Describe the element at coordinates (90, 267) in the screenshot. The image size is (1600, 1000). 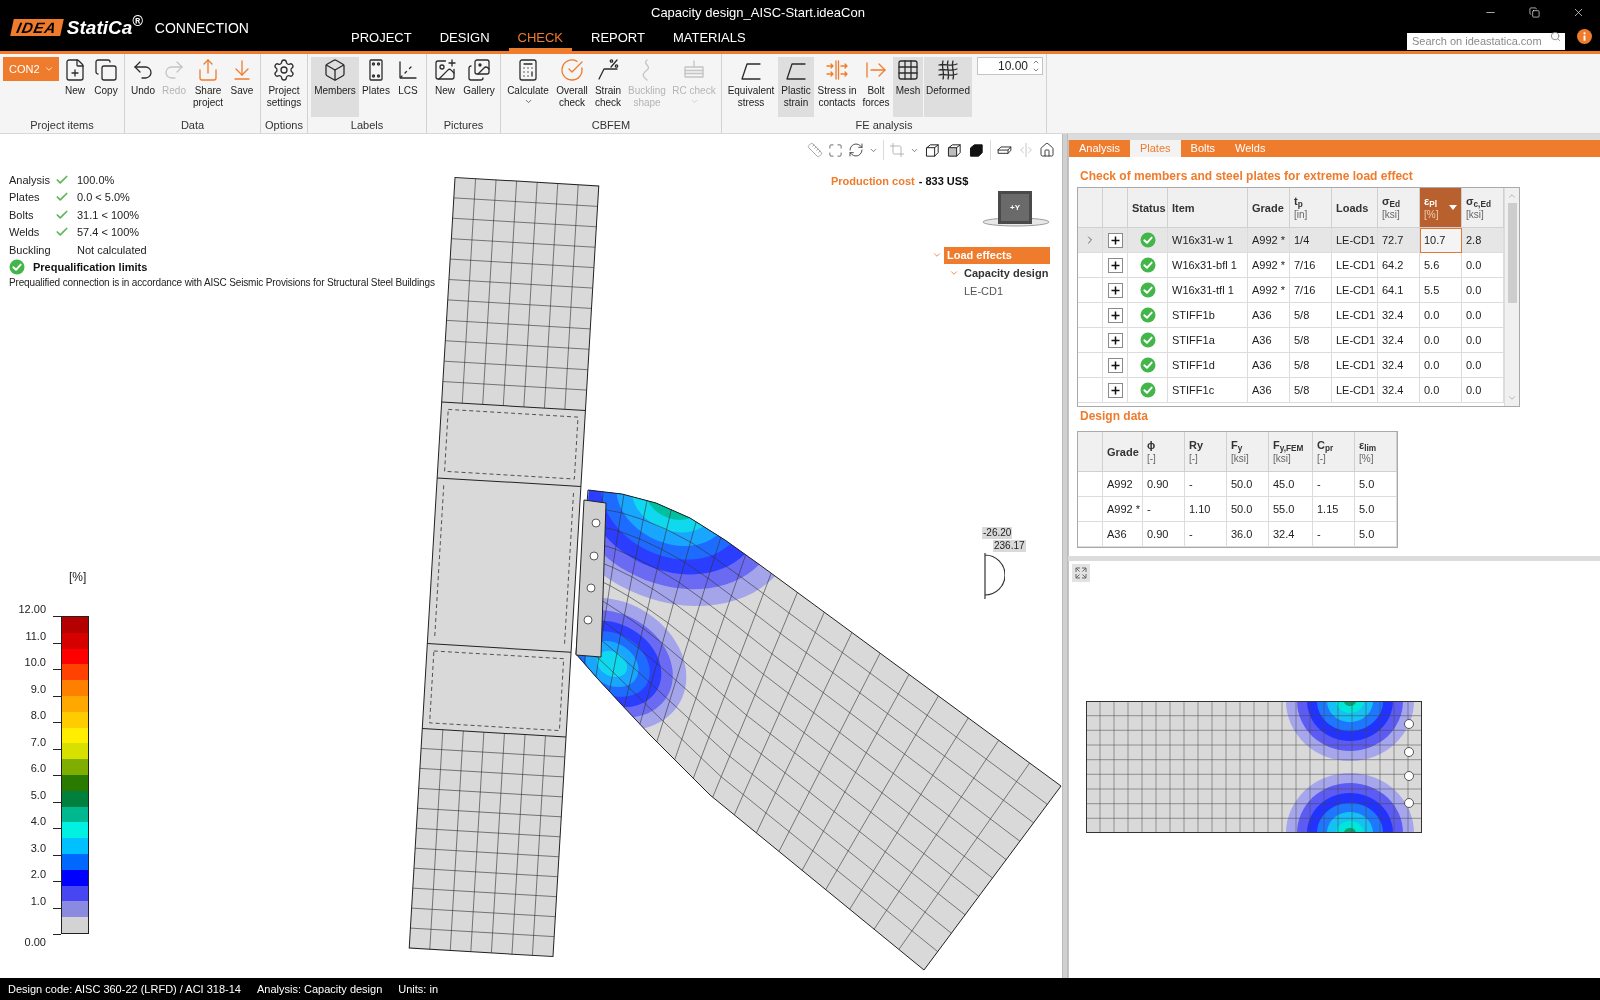
I see `prequalification-title: Prequalification limits` at that location.